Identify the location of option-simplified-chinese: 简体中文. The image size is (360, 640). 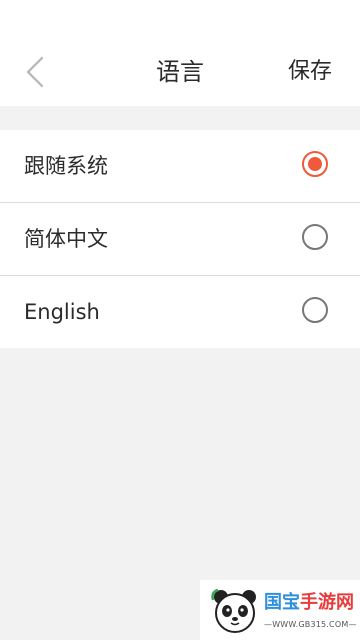
(180, 238).